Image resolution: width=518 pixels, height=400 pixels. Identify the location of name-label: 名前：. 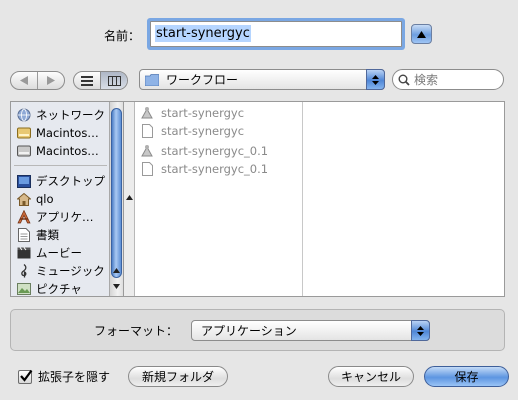
(122, 36).